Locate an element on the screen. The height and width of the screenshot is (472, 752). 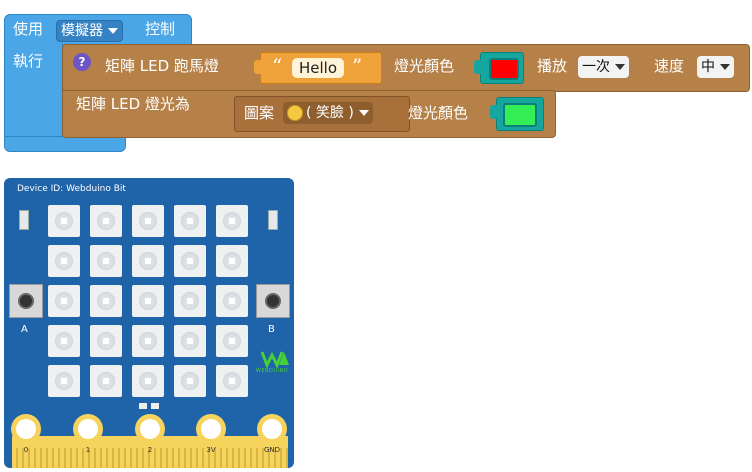
play-dropdown-value: 一次 is located at coordinates (596, 67).